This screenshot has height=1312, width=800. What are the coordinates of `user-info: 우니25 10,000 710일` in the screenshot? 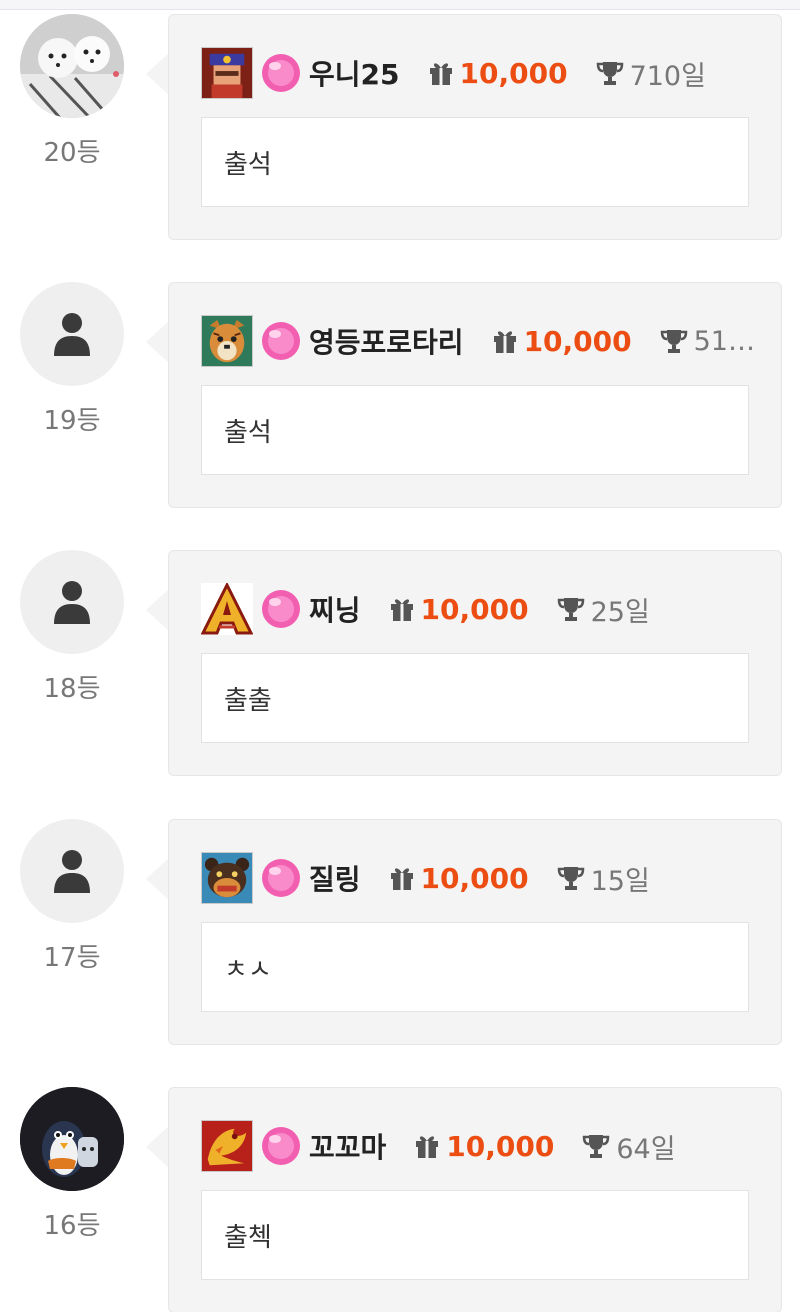 It's located at (453, 73).